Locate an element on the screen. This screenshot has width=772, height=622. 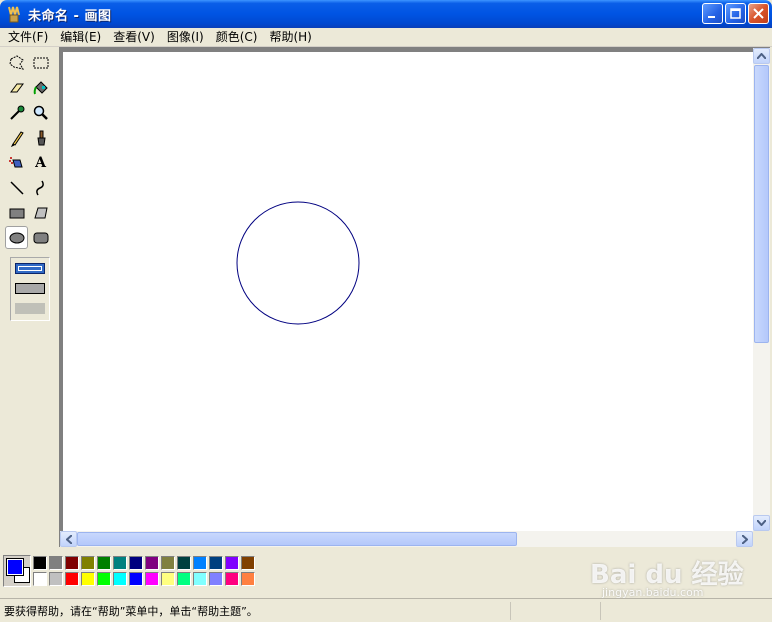
close-icon is located at coordinates (758, 13).